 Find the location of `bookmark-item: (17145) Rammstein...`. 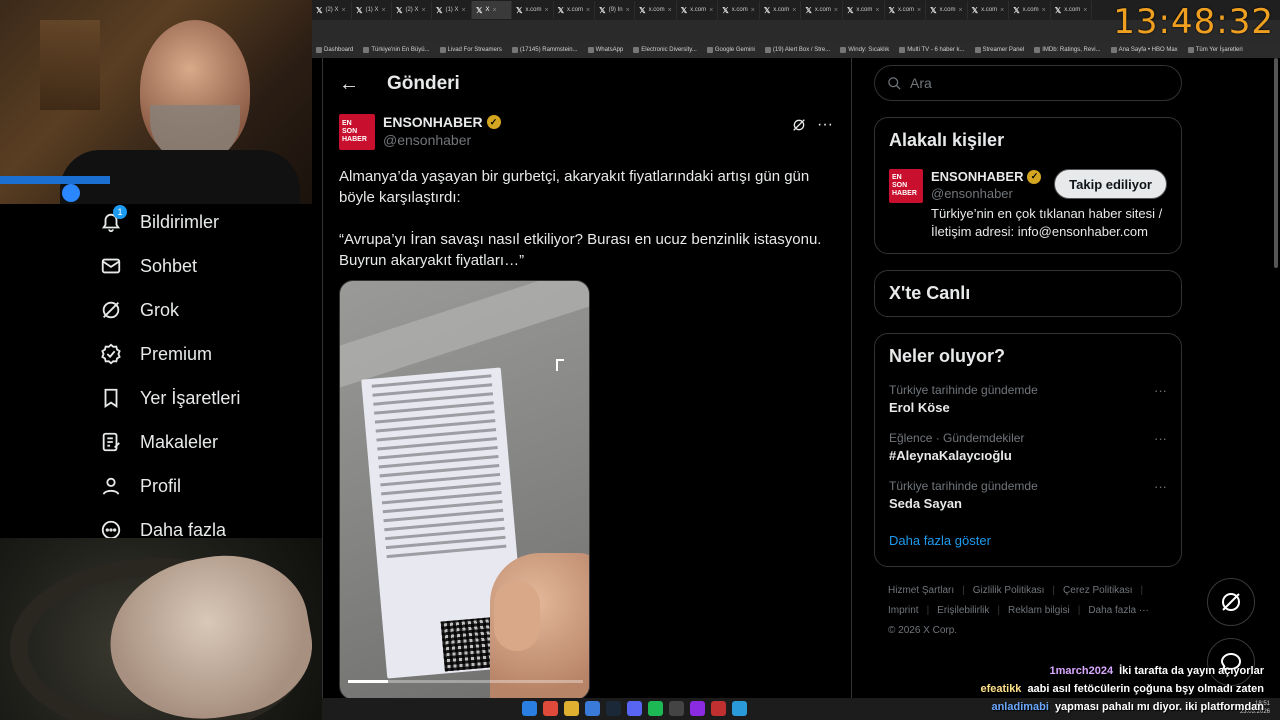

bookmark-item: (17145) Rammstein... is located at coordinates (544, 50).